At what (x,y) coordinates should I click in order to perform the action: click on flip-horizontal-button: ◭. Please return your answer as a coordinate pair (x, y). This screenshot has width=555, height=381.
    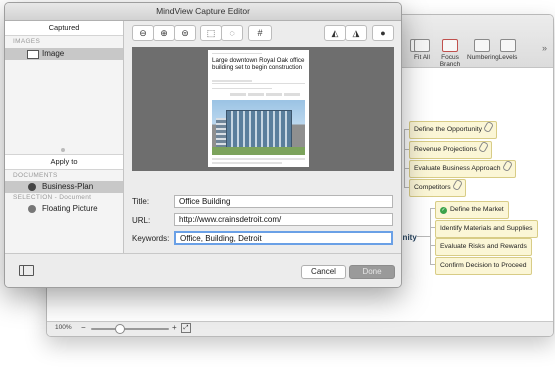
    Looking at the image, I should click on (335, 33).